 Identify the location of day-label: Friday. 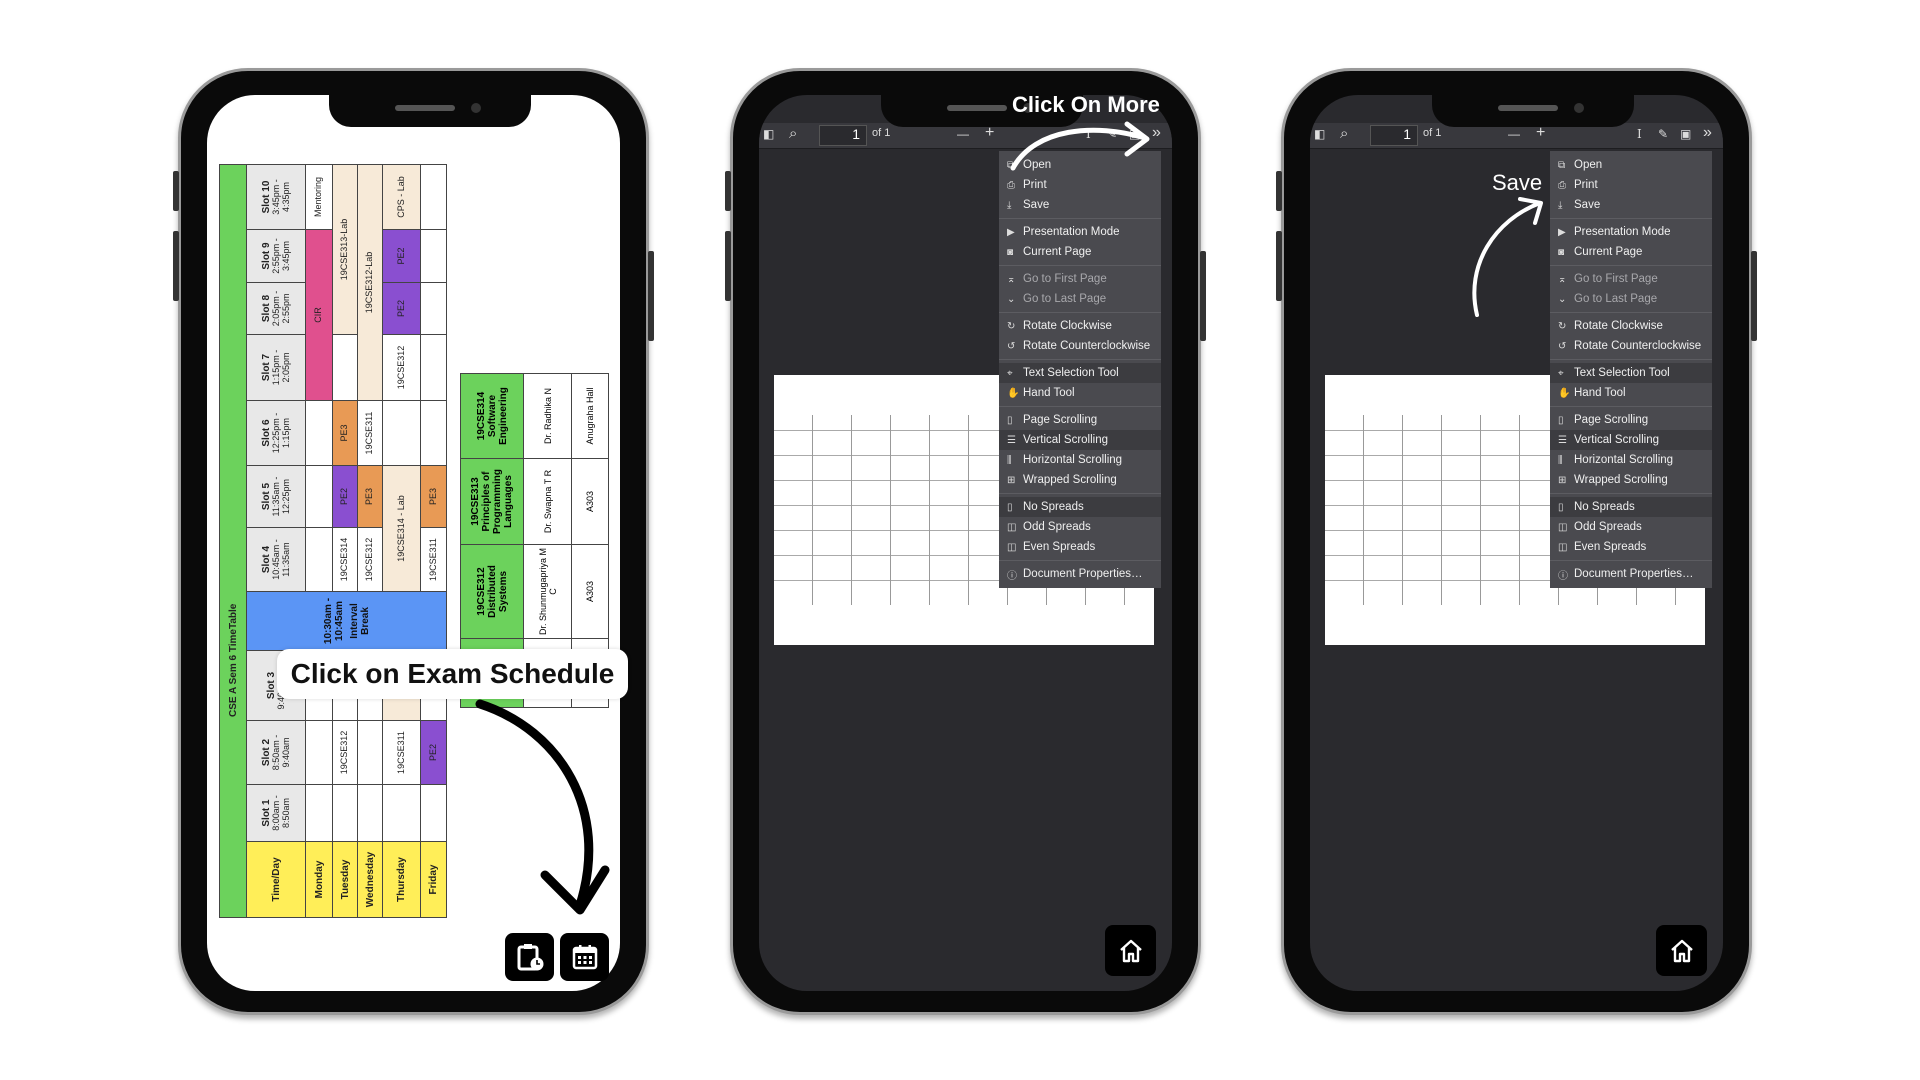
(433, 879).